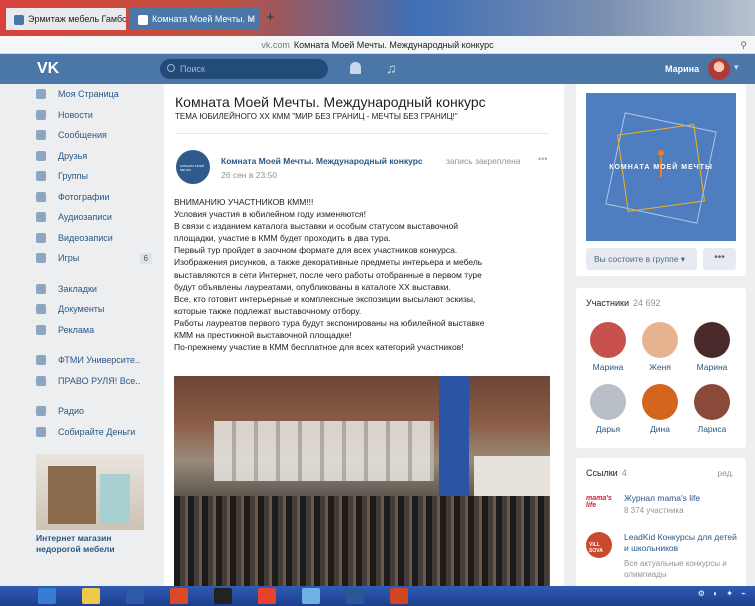 This screenshot has height=606, width=755. What do you see at coordinates (47, 596) in the screenshot?
I see `explorer-icon` at bounding box center [47, 596].